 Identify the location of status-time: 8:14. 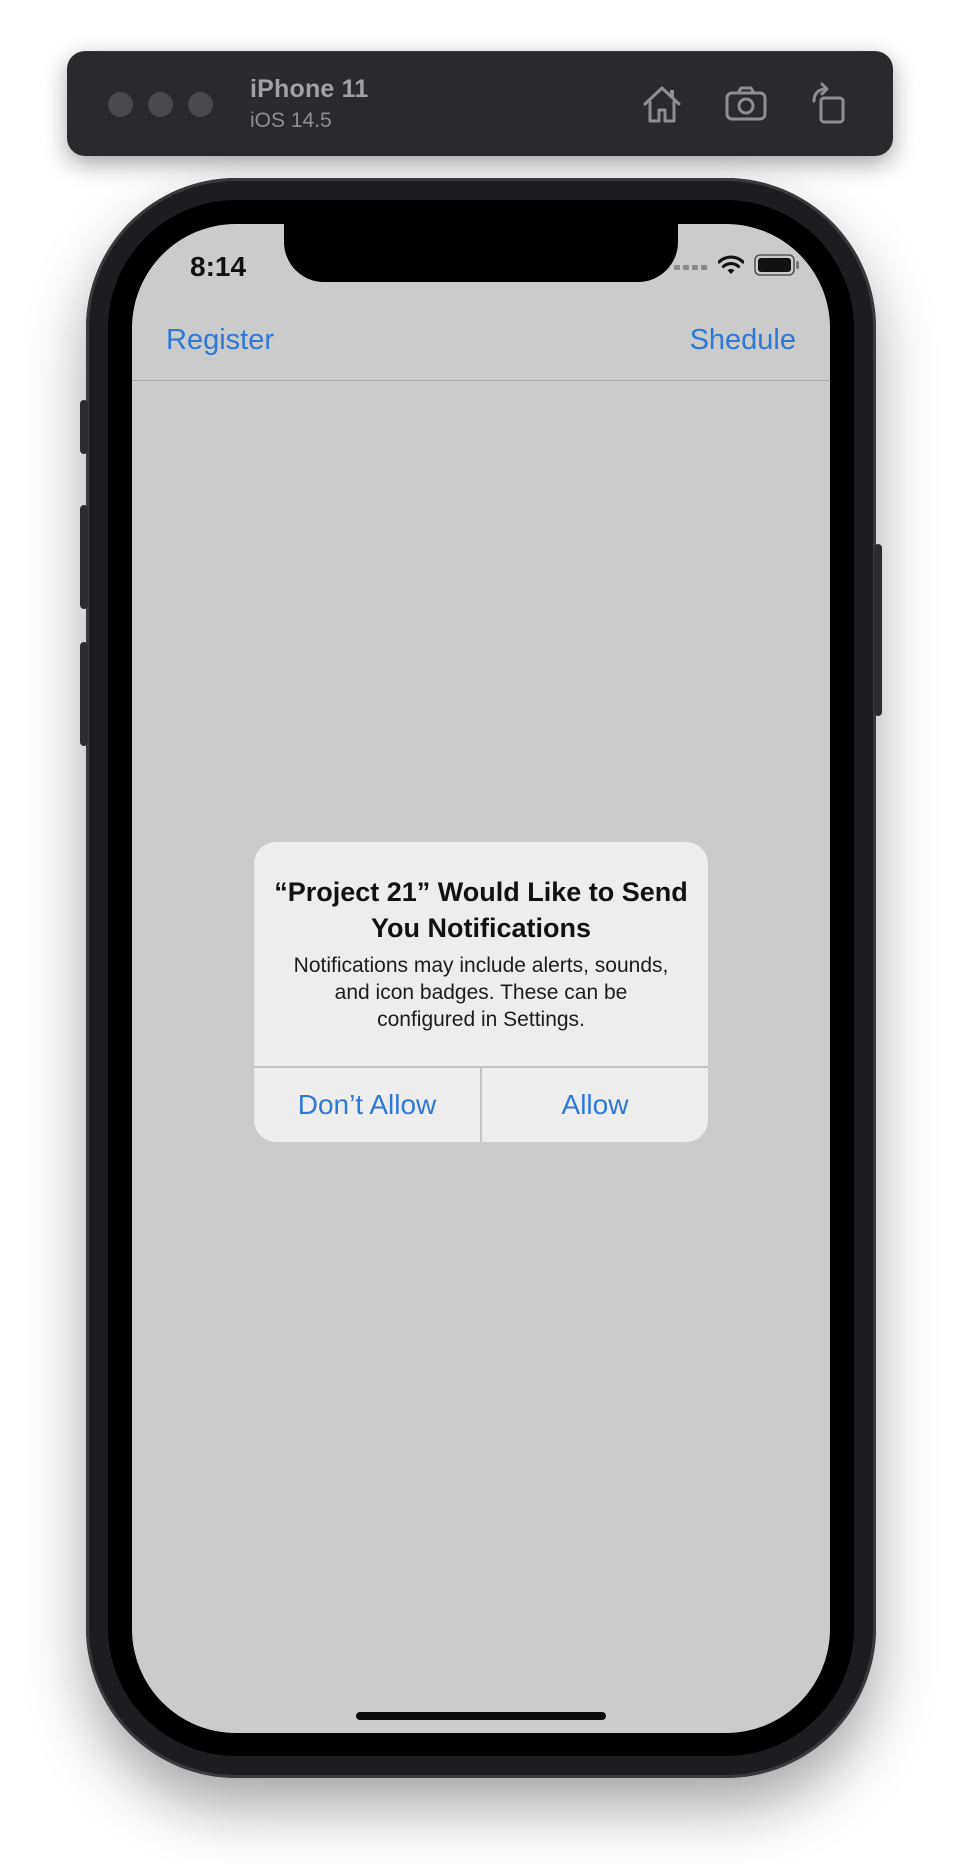
(218, 266).